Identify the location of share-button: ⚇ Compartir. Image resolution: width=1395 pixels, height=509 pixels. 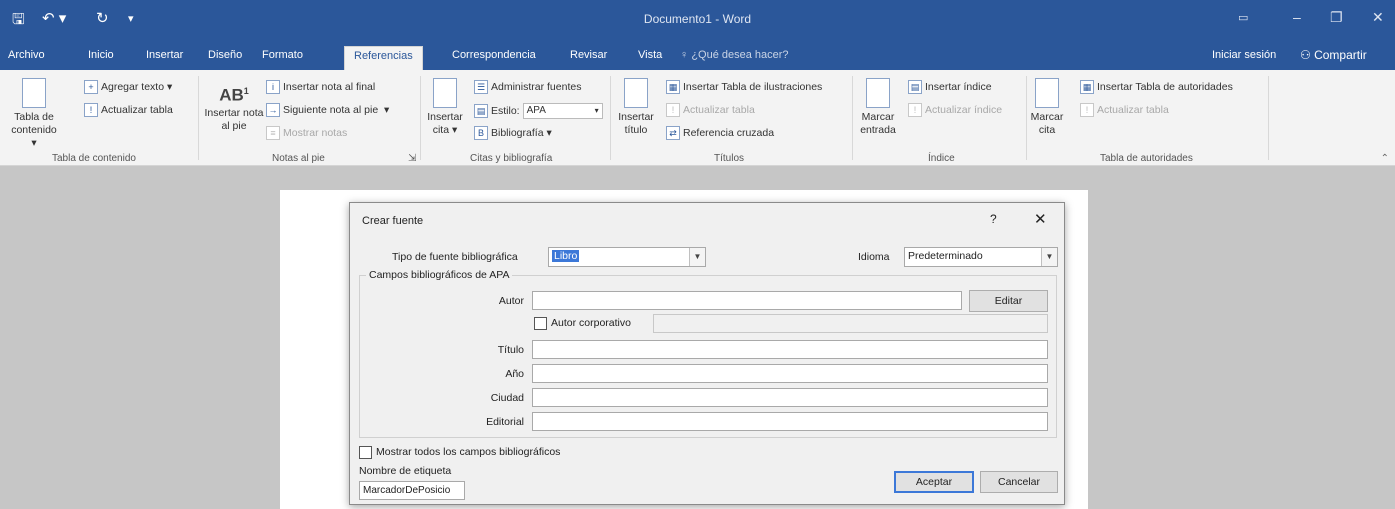
(1333, 55).